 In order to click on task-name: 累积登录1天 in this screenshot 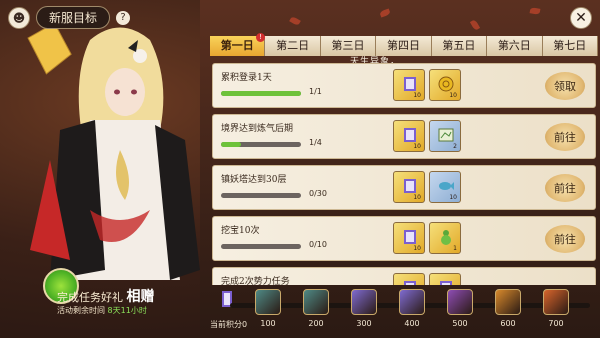, I will do `click(246, 78)`.